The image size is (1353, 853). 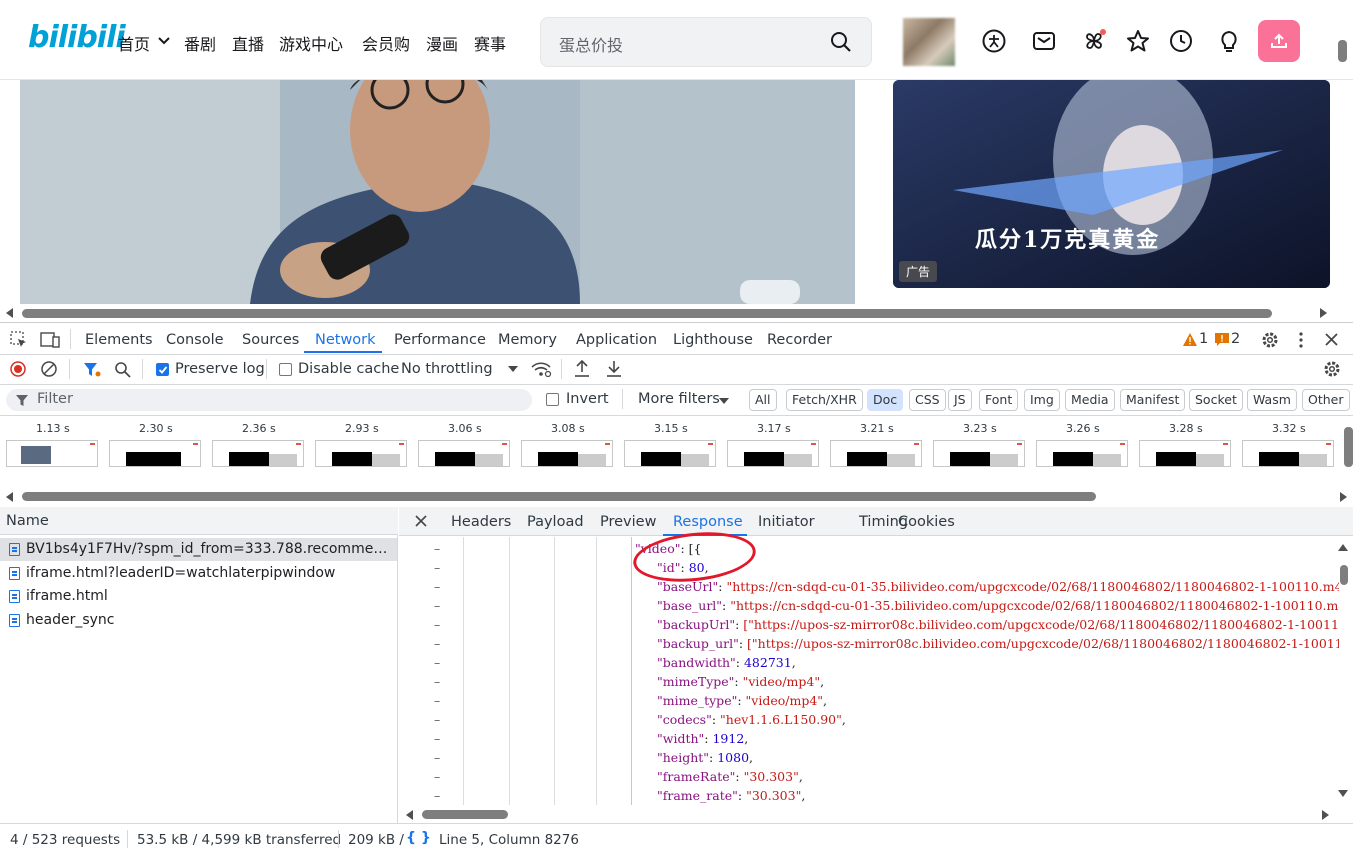 I want to click on tab-payload: Payload, so click(x=555, y=522).